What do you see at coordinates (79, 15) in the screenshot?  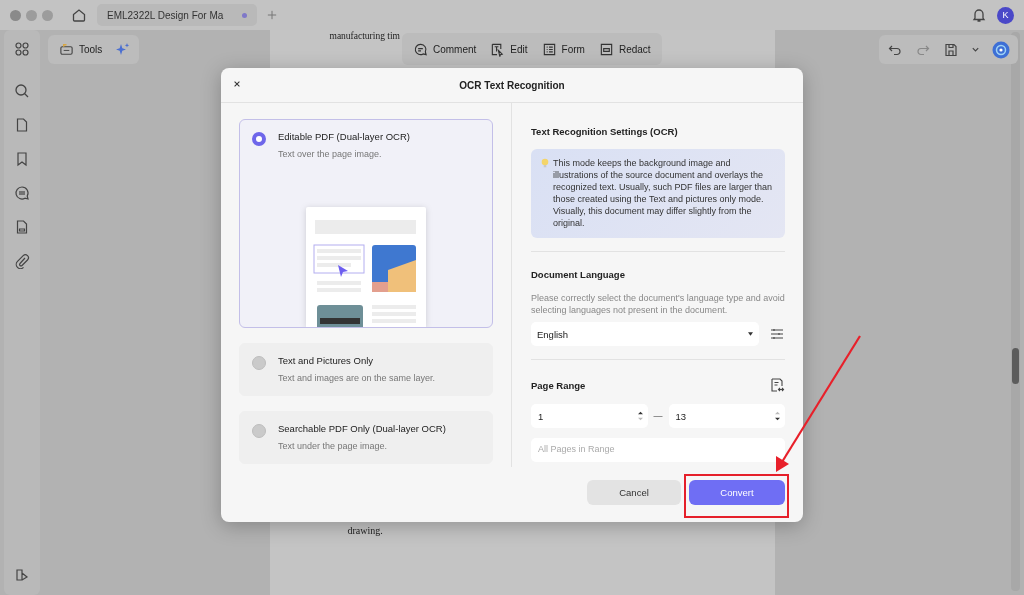 I see `home-icon` at bounding box center [79, 15].